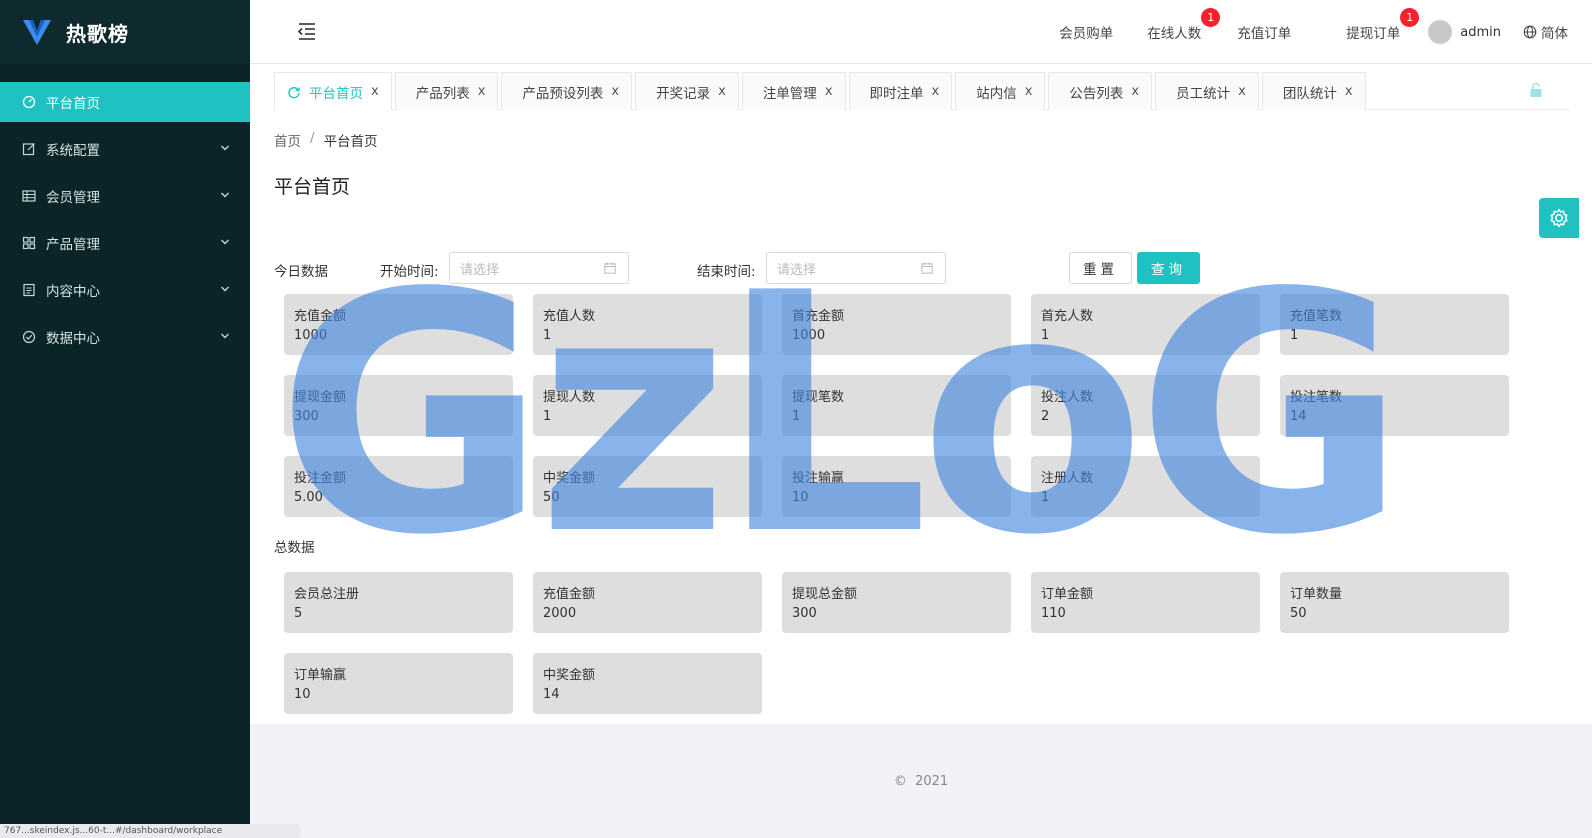  Describe the element at coordinates (327, 594) in the screenshot. I see `stat-label: 会员总注册` at that location.